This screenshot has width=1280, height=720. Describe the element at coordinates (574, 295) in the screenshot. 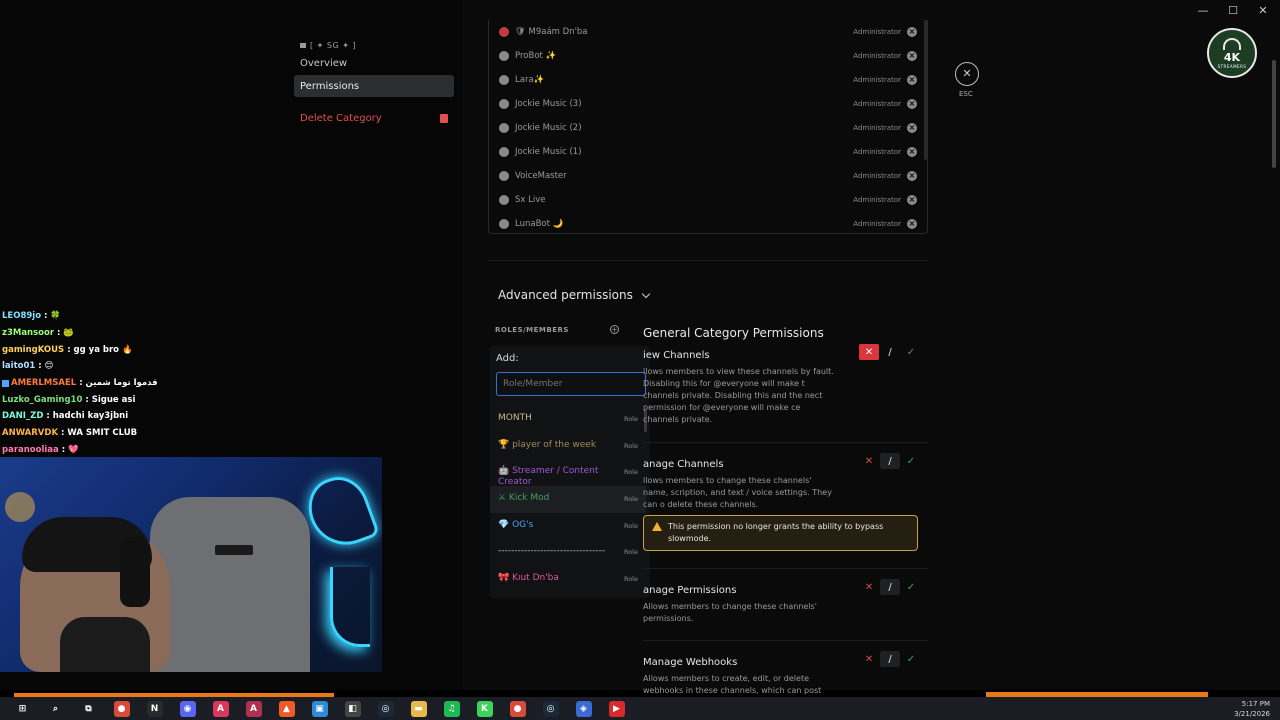

I see `advanced-permissions-toggle: Advanced permissions` at that location.